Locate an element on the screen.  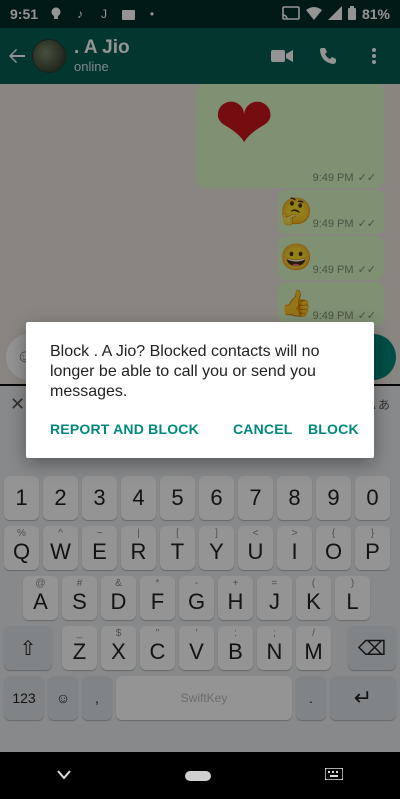
system-nav-bar is located at coordinates (200, 775).